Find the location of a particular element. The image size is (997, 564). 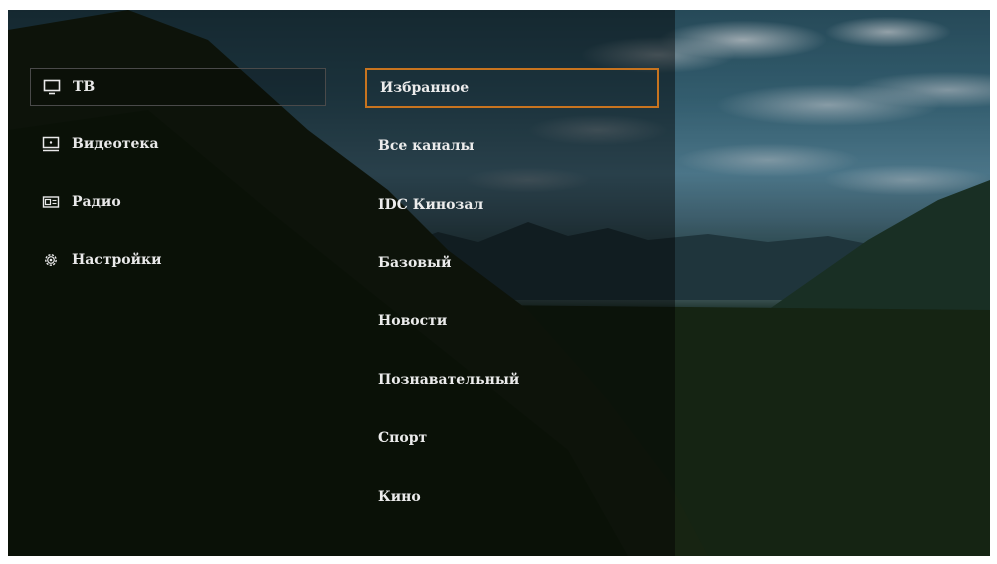

category-item-educational: Познавательный is located at coordinates (512, 380).